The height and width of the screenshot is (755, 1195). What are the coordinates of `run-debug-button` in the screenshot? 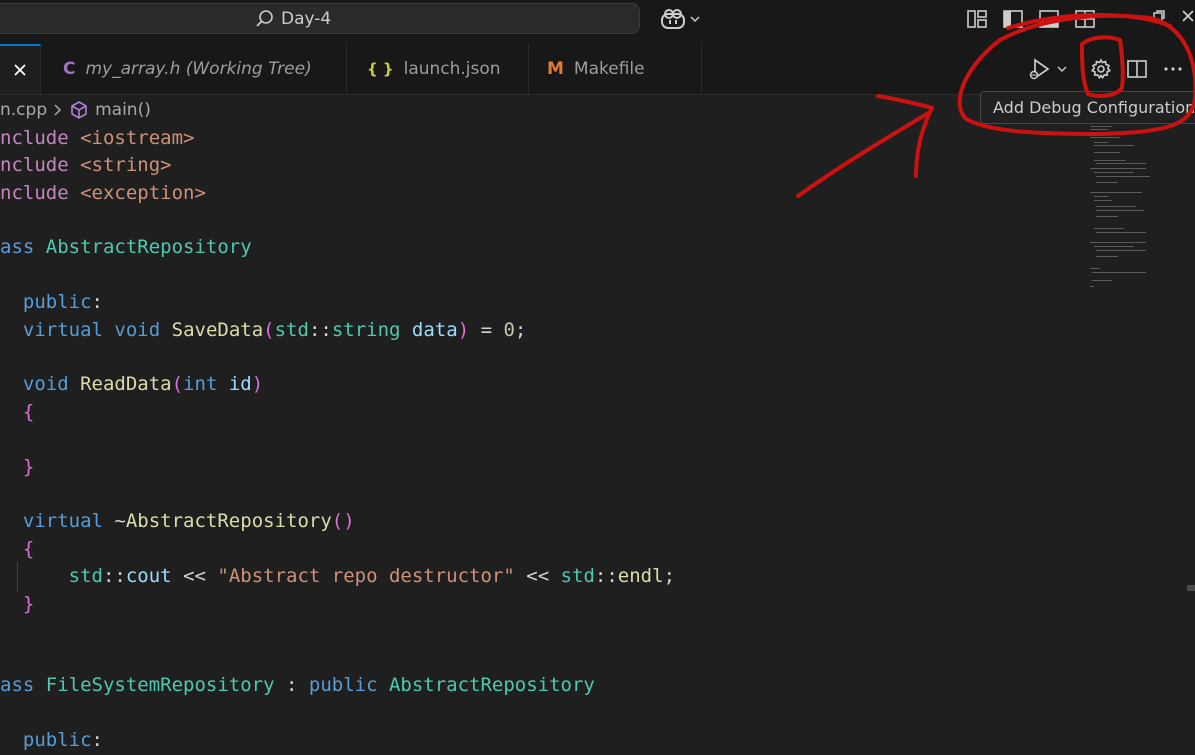 It's located at (1047, 69).